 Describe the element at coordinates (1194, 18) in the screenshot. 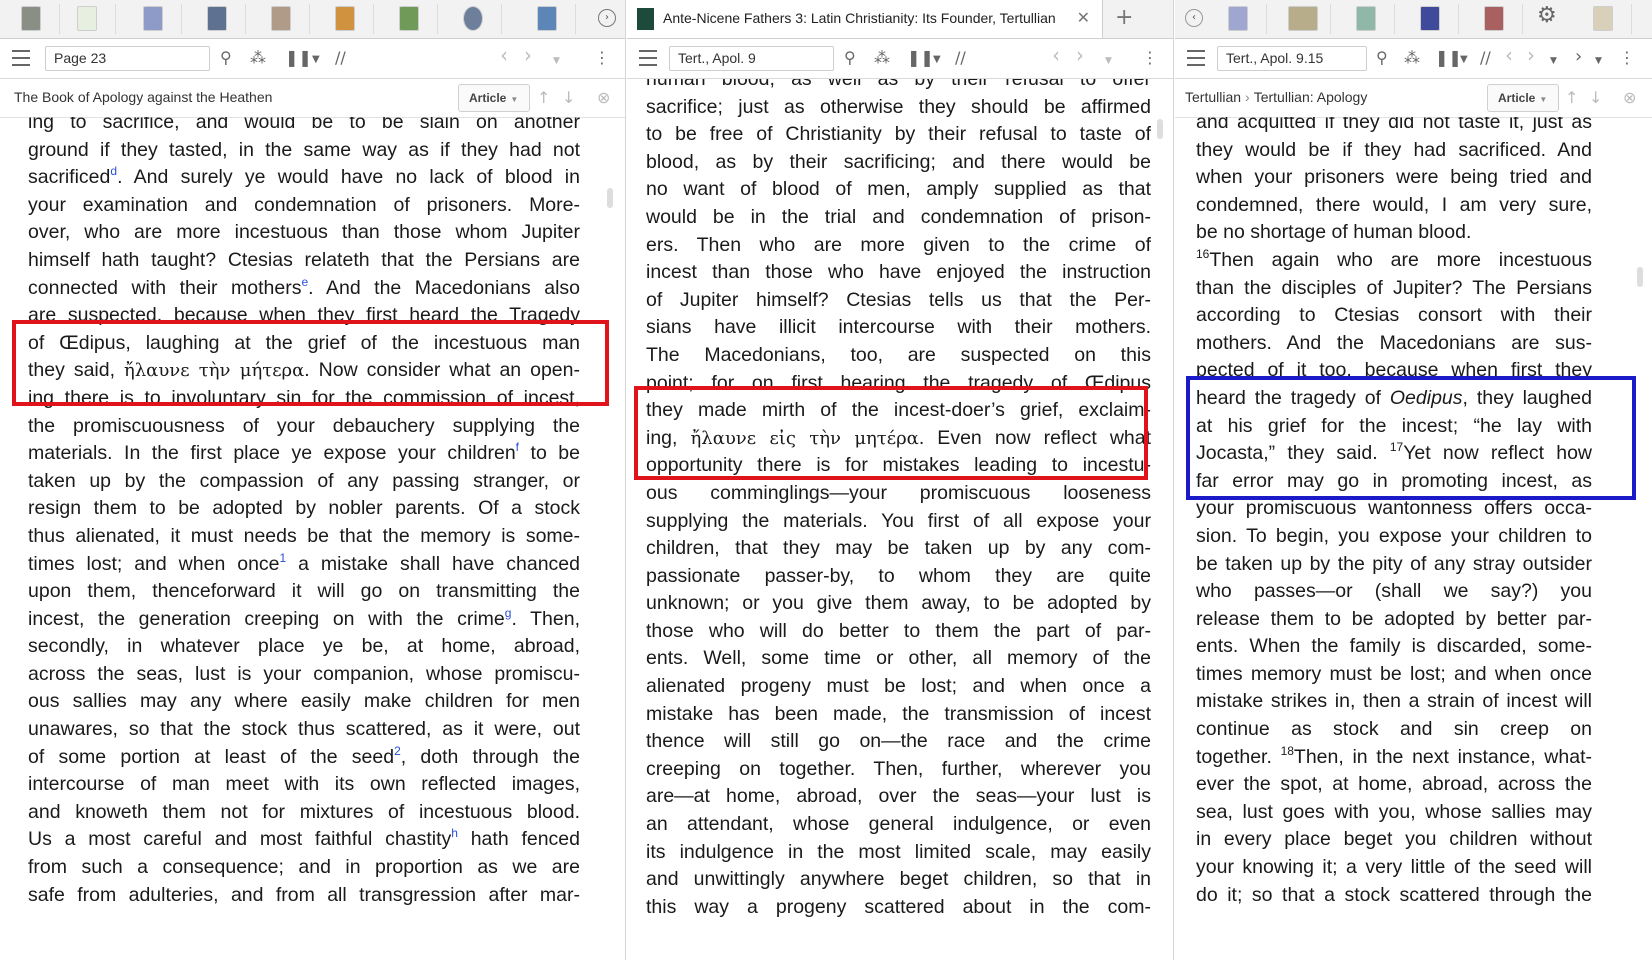

I see `scroll-tabs-back-icon: ‹` at that location.